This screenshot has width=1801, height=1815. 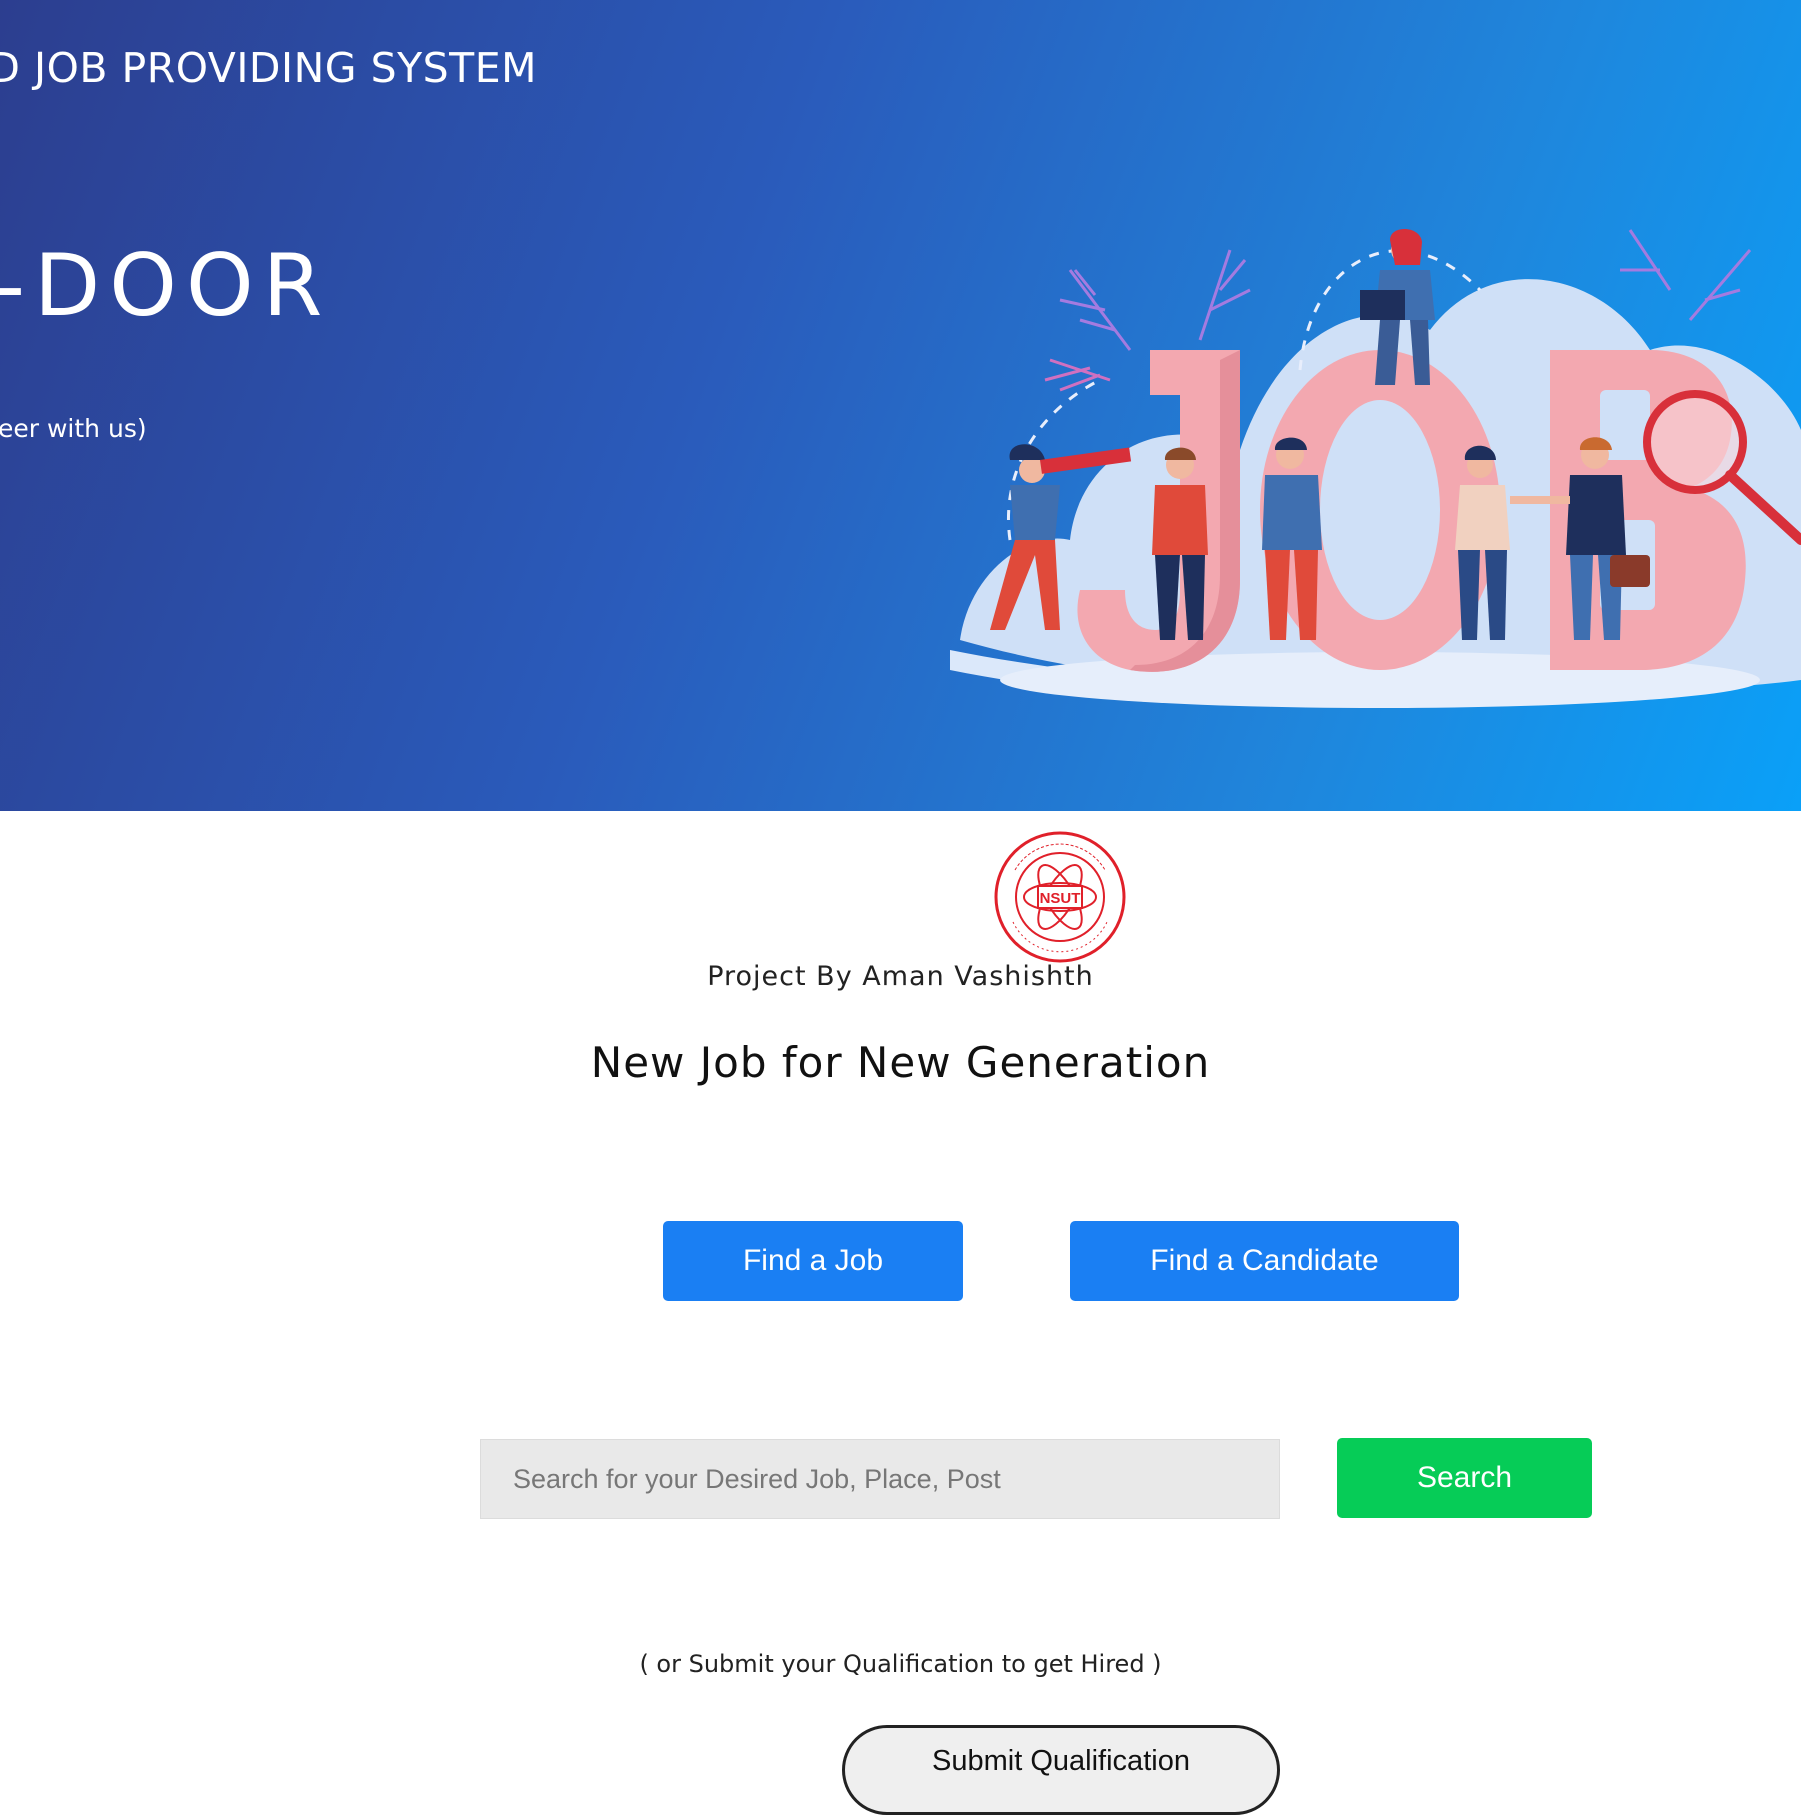 What do you see at coordinates (268, 68) in the screenshot?
I see `site-title: ED JOB PROVIDING SYSTEM` at bounding box center [268, 68].